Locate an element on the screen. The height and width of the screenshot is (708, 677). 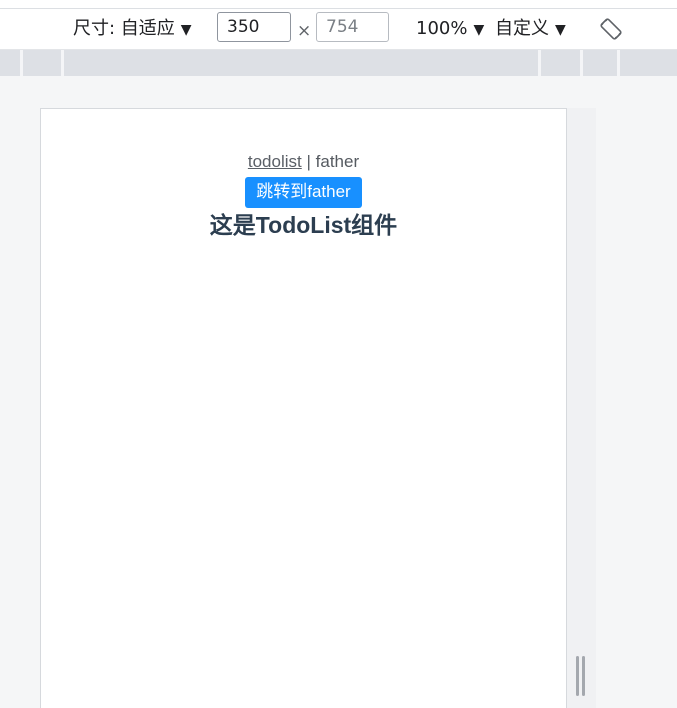
nav-link-father: father is located at coordinates (337, 161).